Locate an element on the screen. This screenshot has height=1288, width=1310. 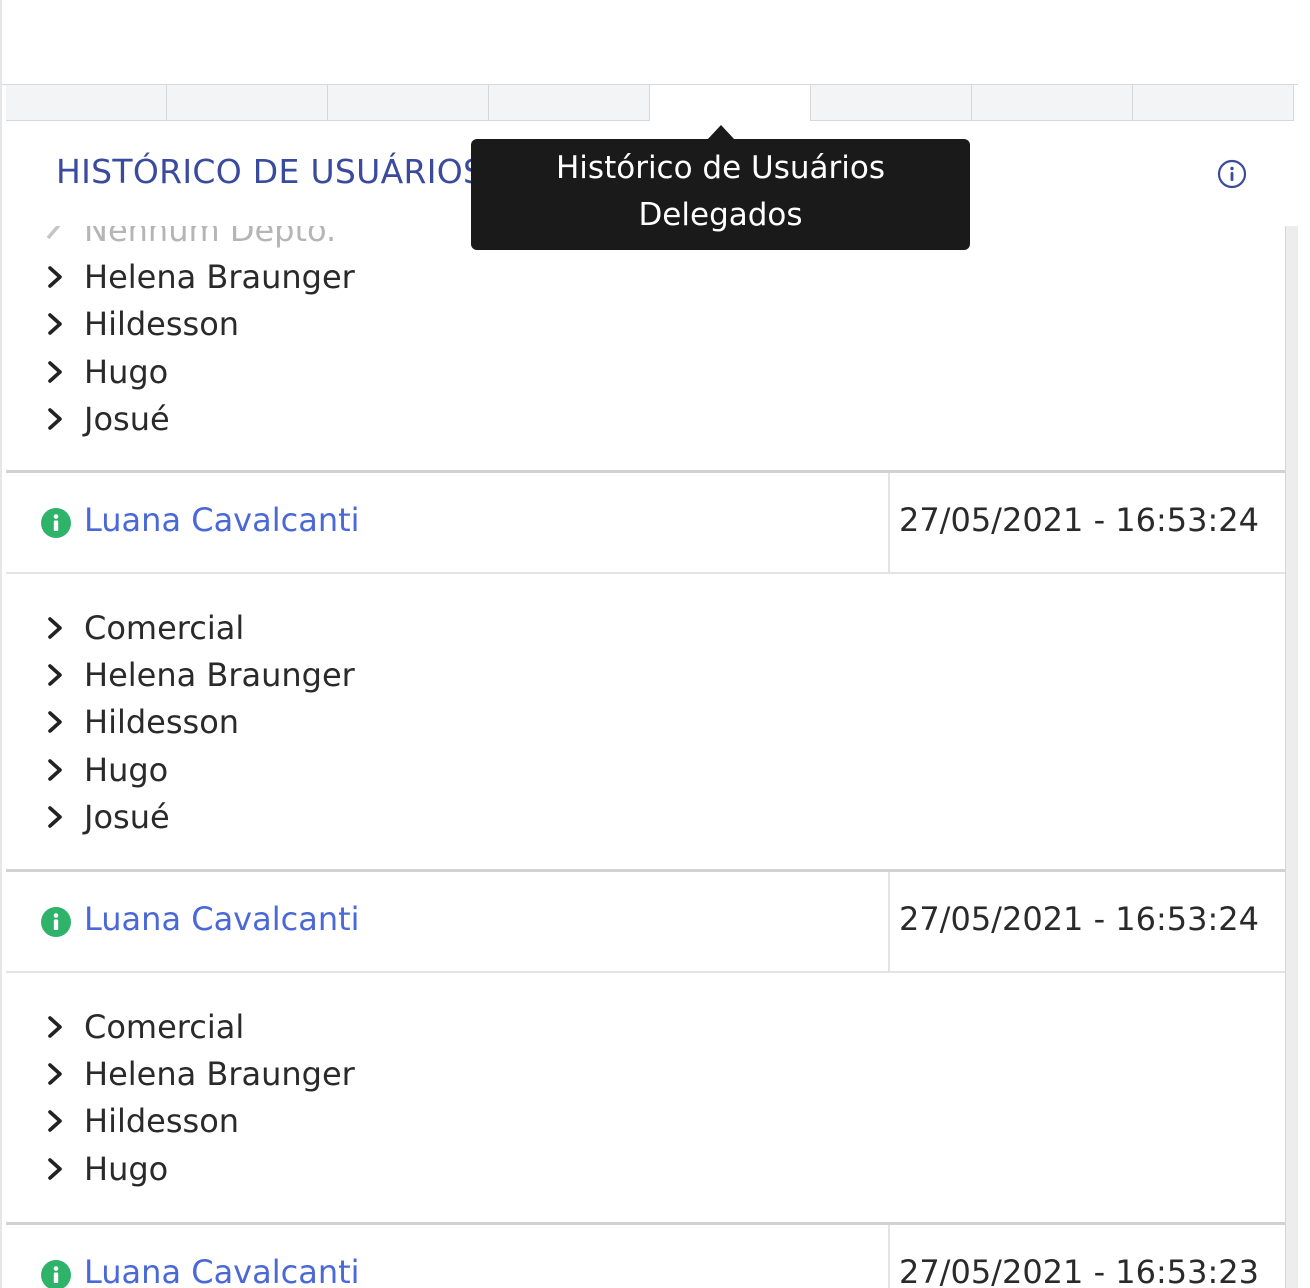
list-item: Nenhum Depto. is located at coordinates (180, 239).